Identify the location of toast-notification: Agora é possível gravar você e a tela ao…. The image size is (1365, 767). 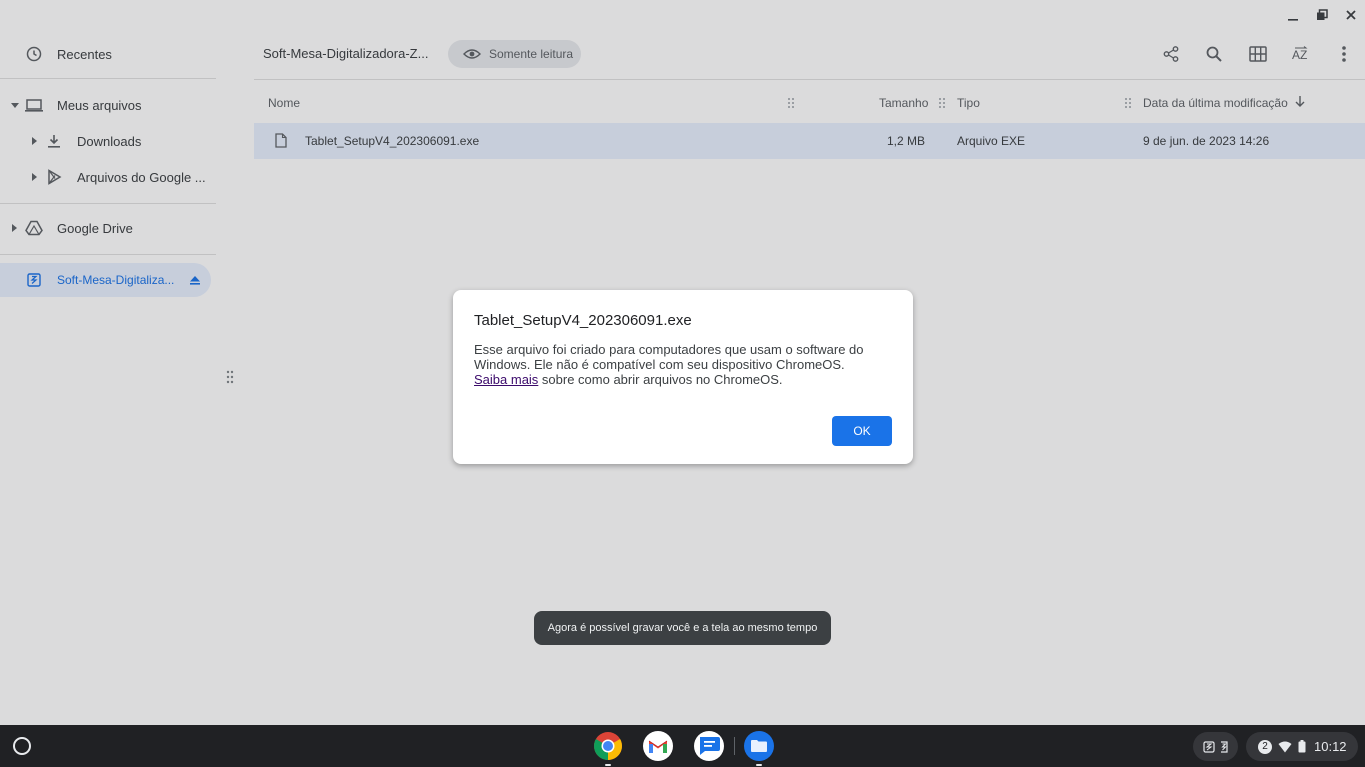
(682, 628).